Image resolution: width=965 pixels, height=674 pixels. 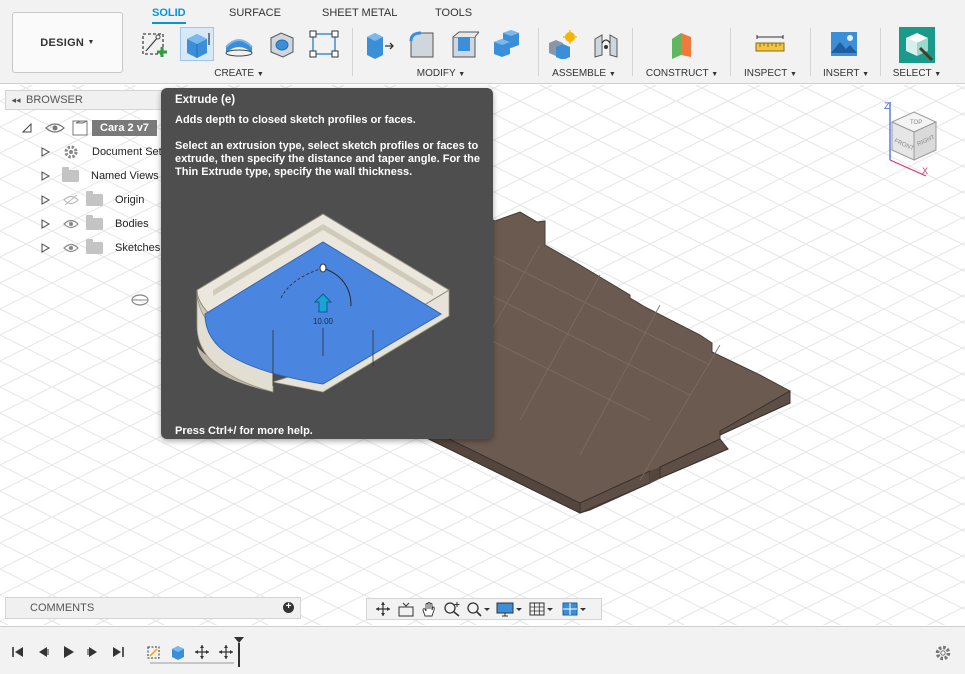 What do you see at coordinates (282, 44) in the screenshot?
I see `hole-button` at bounding box center [282, 44].